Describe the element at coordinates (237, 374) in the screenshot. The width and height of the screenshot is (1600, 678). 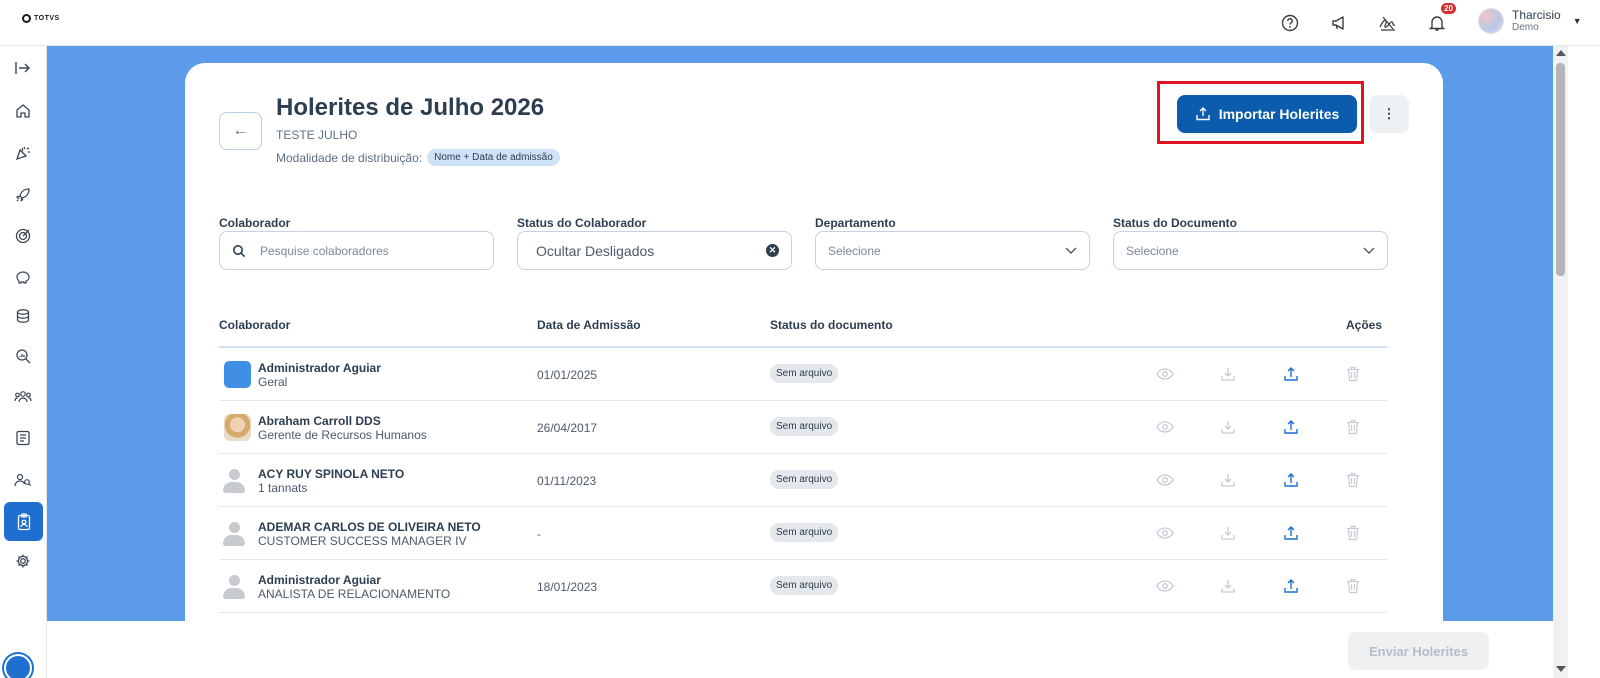
I see `avatar` at that location.